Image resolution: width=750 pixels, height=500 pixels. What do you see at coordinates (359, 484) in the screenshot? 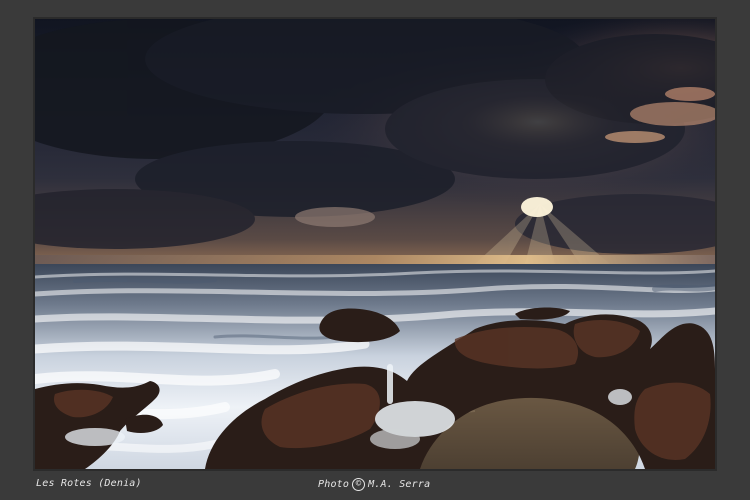
I see `copyright-icon: ©` at bounding box center [359, 484].